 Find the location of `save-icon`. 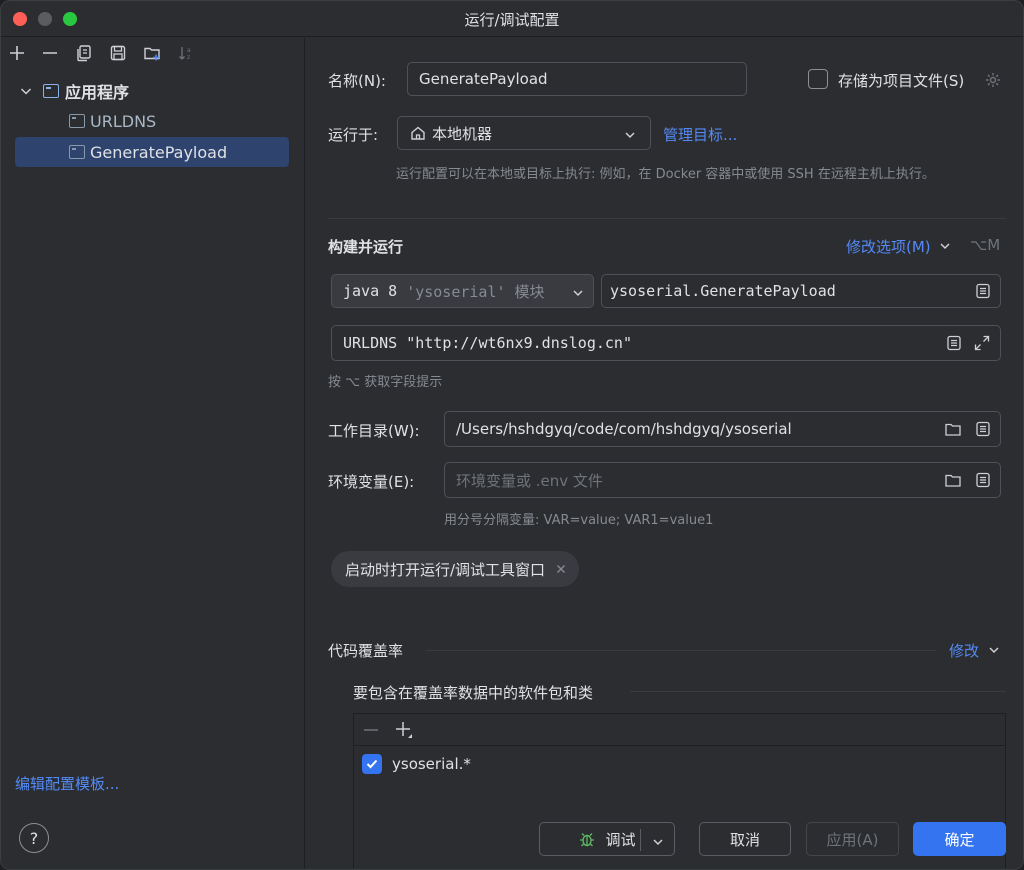

save-icon is located at coordinates (118, 53).